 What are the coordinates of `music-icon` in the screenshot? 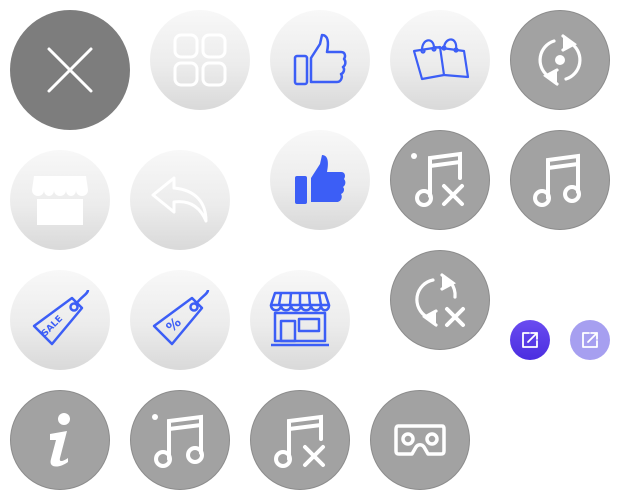 It's located at (560, 180).